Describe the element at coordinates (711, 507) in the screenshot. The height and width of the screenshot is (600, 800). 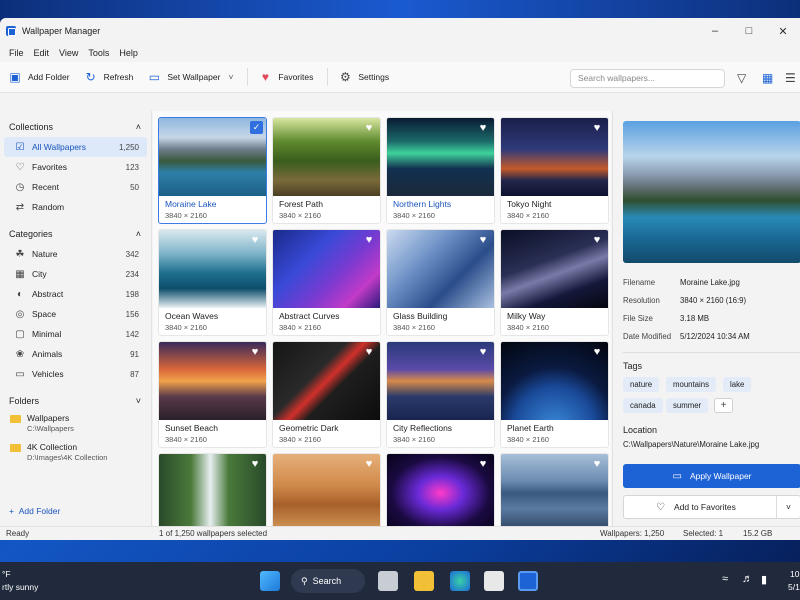
I see `add-to-favorites-button: ♡ Add to Favorites ˅` at that location.